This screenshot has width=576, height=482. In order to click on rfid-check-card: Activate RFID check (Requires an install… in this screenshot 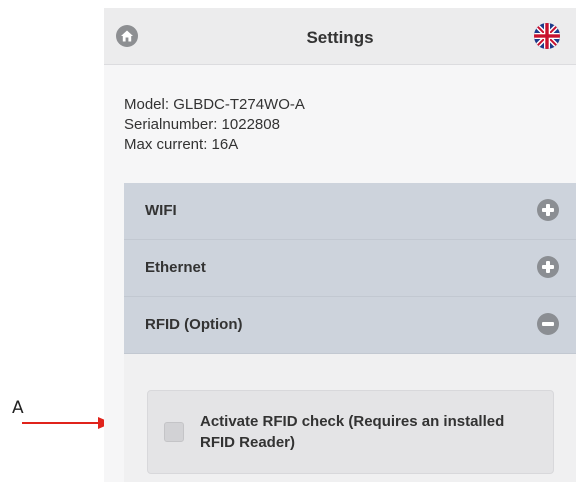, I will do `click(350, 432)`.